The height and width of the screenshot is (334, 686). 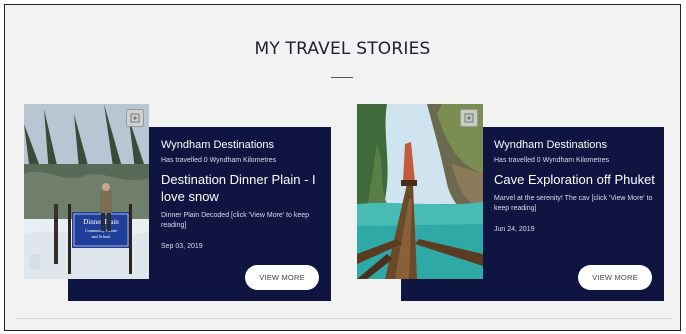 What do you see at coordinates (342, 77) in the screenshot?
I see `title-divider` at bounding box center [342, 77].